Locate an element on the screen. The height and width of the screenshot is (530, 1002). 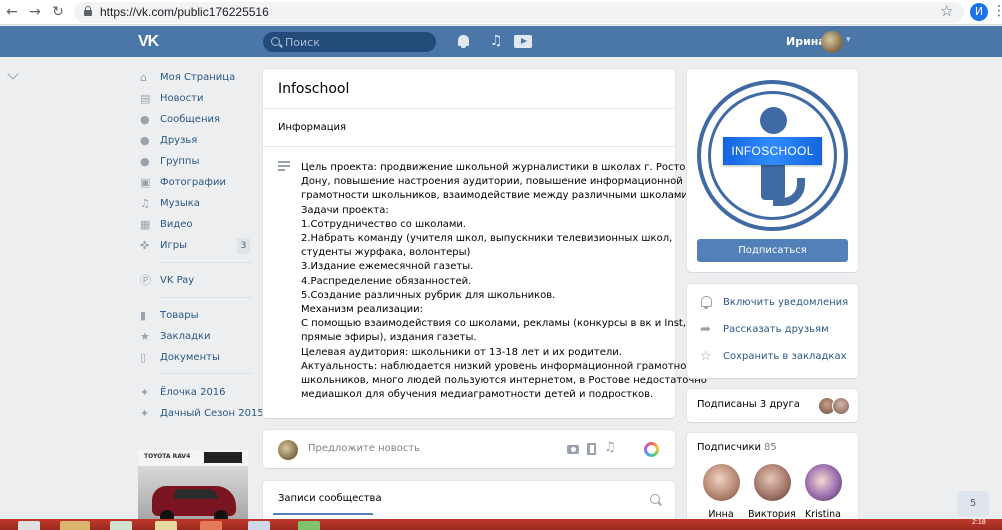
sidebar-item: ▦ Видео is located at coordinates (195, 225).